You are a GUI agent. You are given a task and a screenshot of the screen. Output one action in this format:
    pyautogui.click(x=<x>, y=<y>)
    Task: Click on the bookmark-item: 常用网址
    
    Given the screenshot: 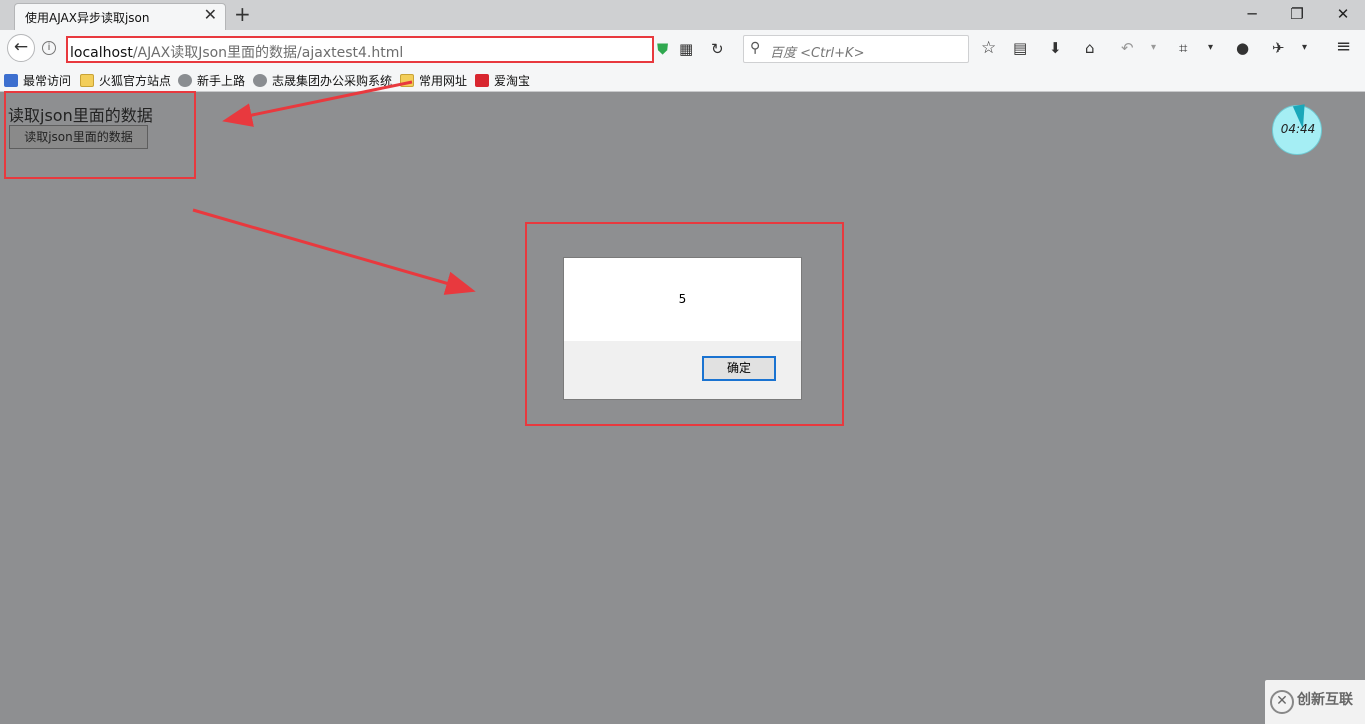 What is the action you would take?
    pyautogui.click(x=433, y=80)
    